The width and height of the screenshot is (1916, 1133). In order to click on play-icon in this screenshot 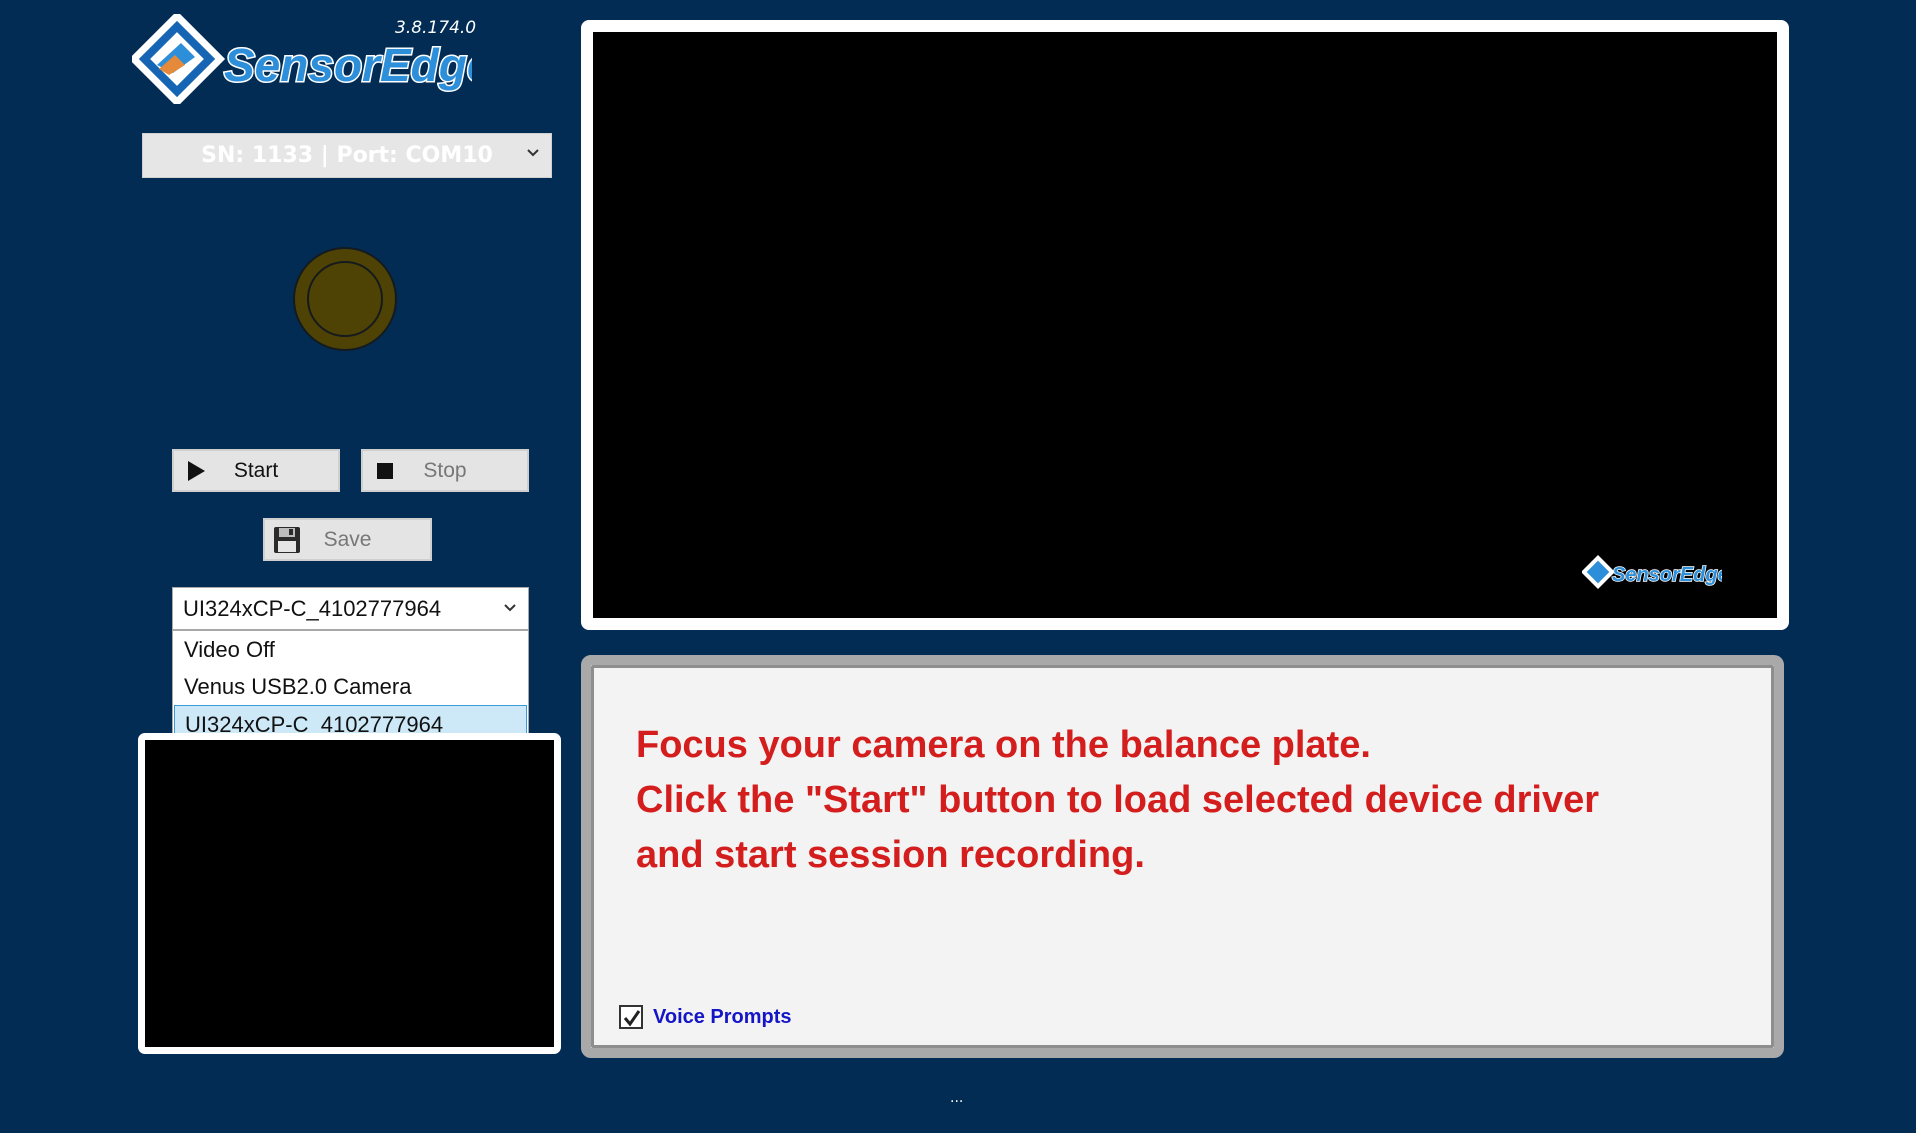, I will do `click(196, 471)`.